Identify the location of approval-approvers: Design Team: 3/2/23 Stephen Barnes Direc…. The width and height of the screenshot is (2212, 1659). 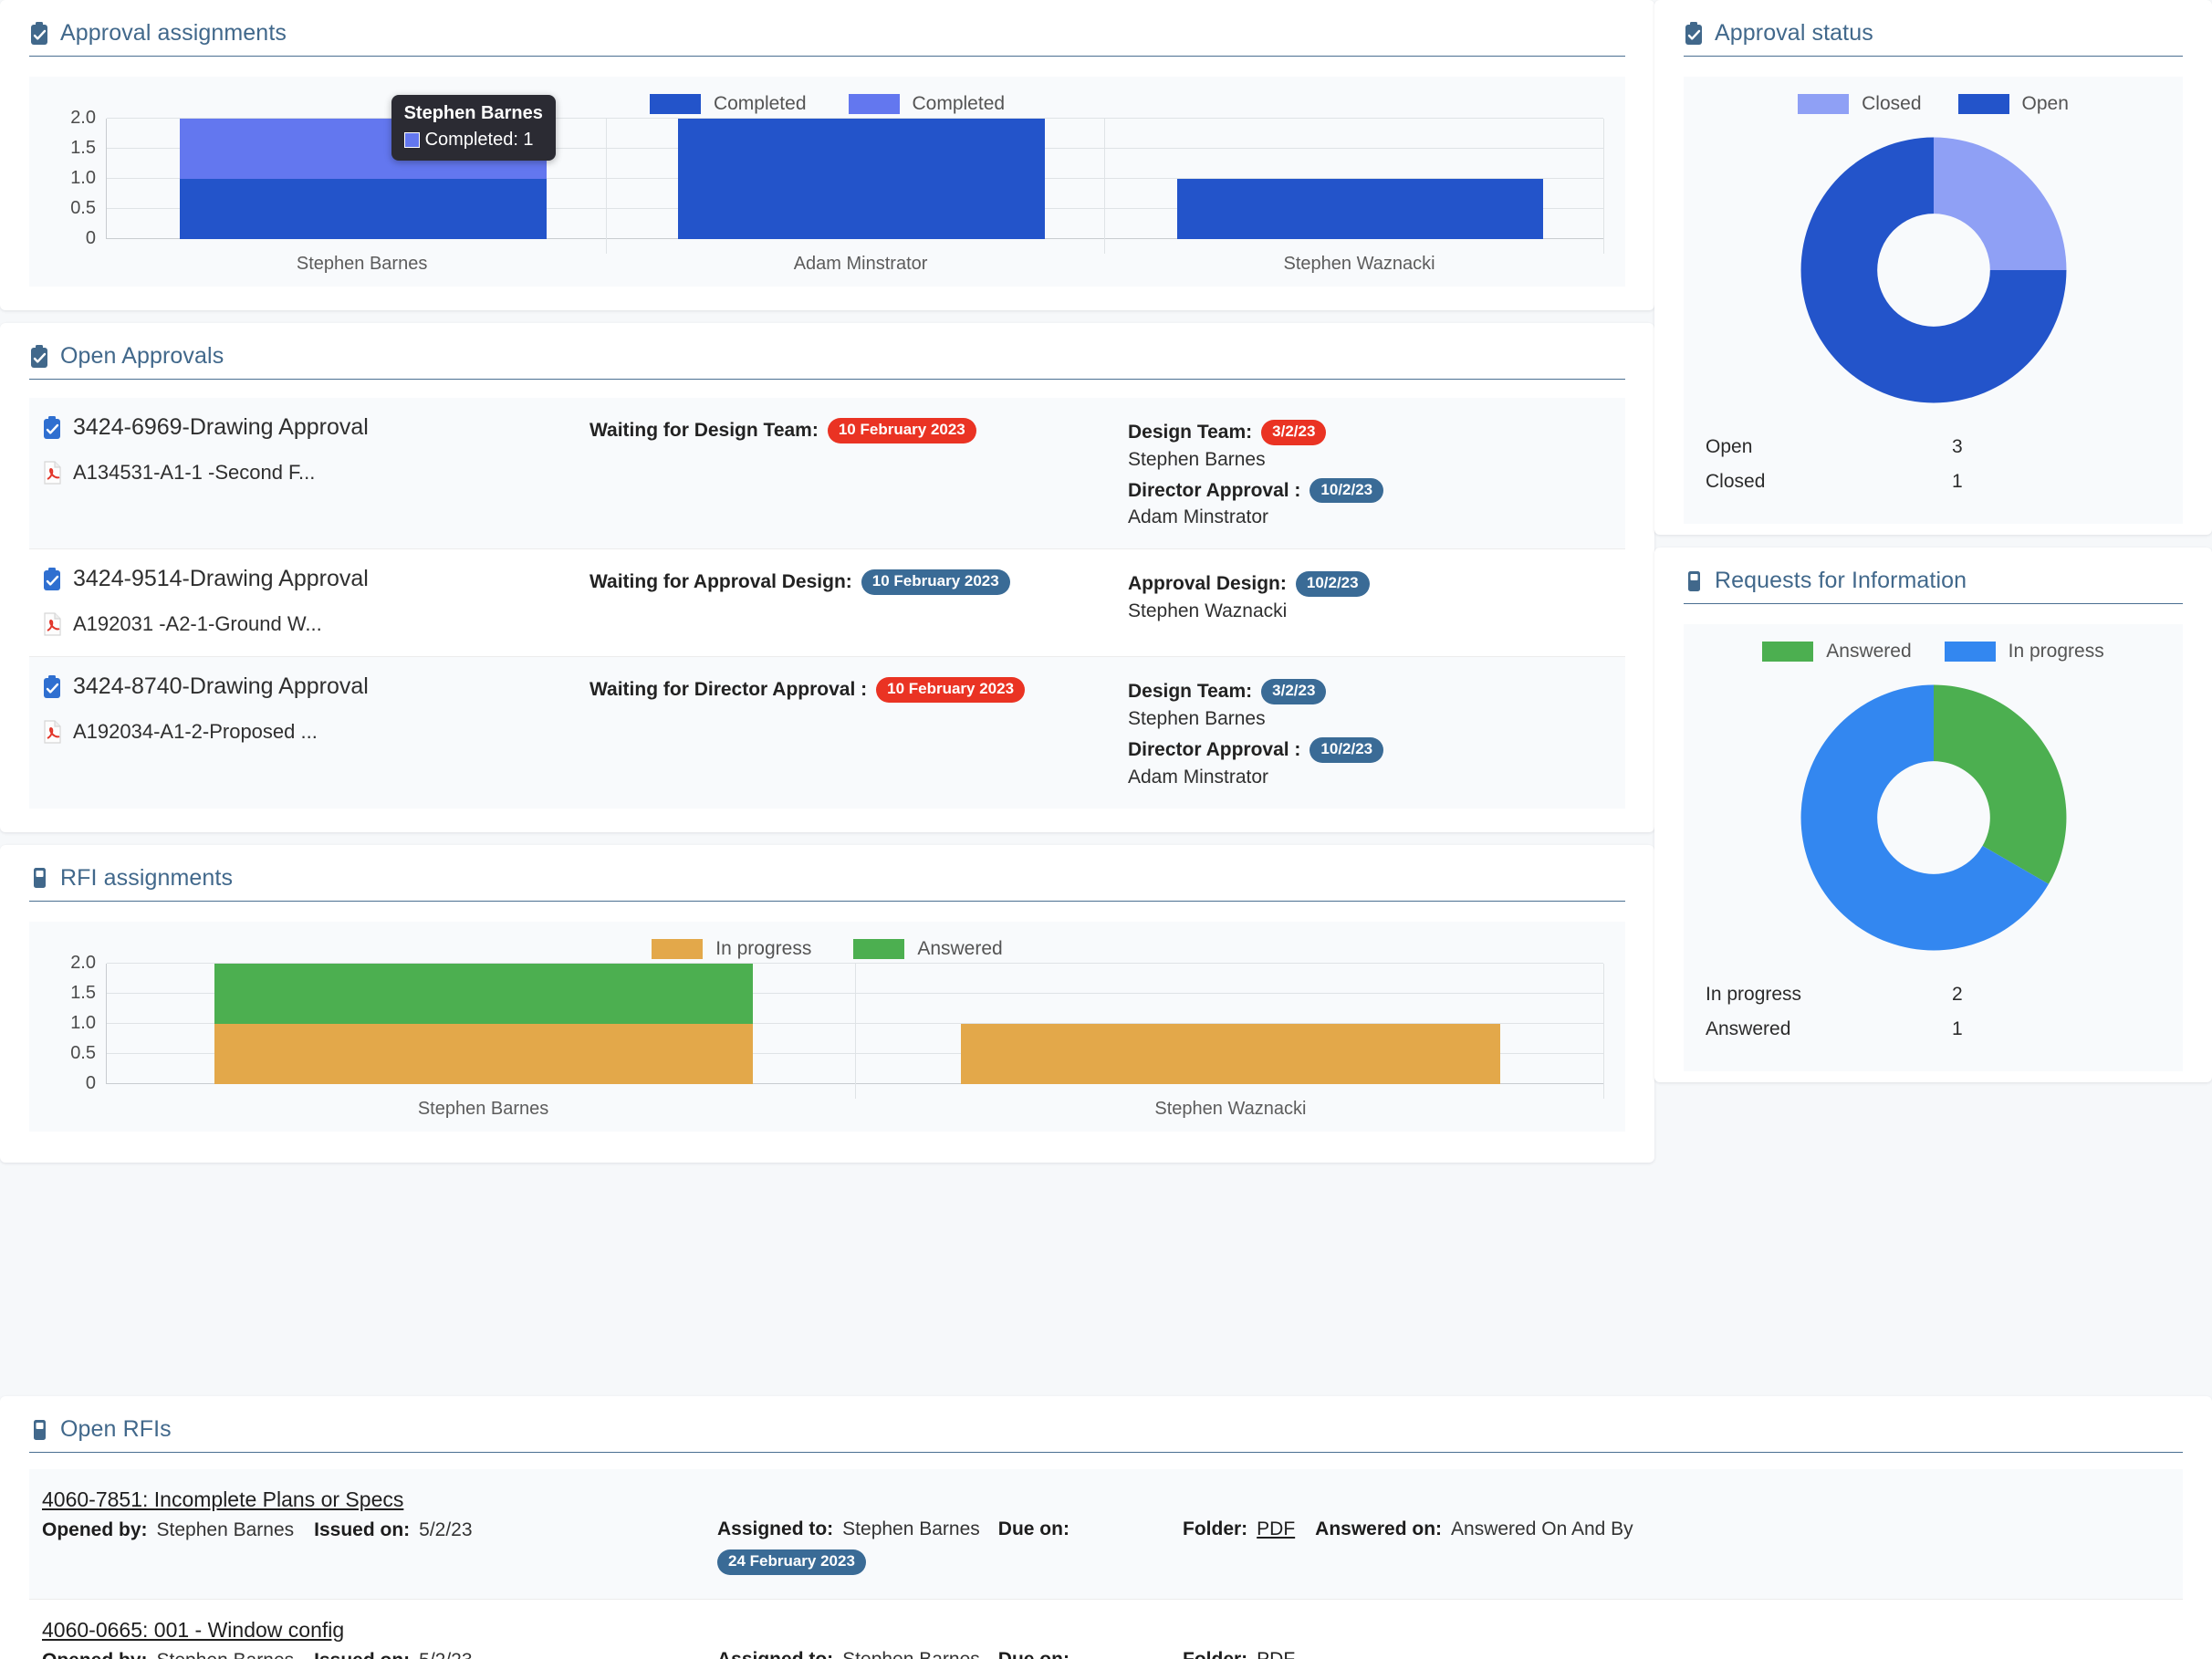
(1370, 471).